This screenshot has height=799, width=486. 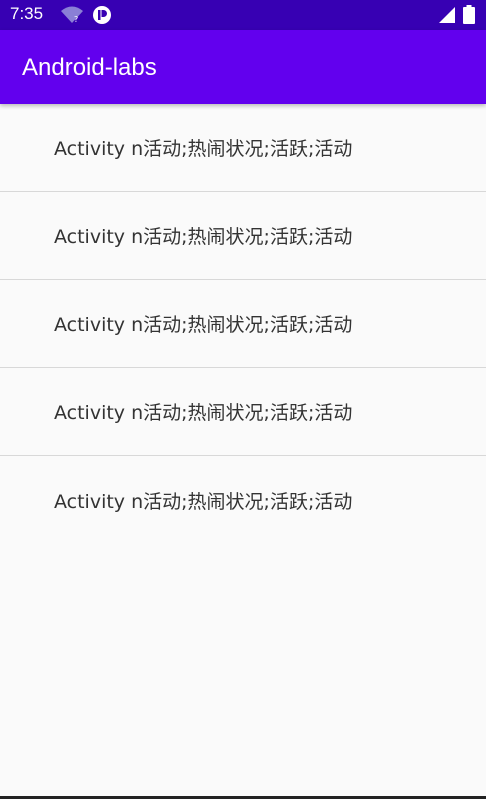 I want to click on wifi-unknown-icon: ?, so click(x=72, y=15).